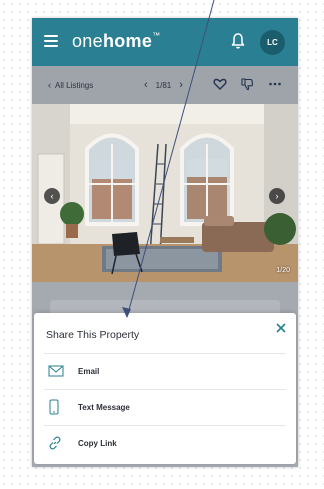 Image resolution: width=324 pixels, height=489 pixels. What do you see at coordinates (59, 443) in the screenshot?
I see `link-icon` at bounding box center [59, 443].